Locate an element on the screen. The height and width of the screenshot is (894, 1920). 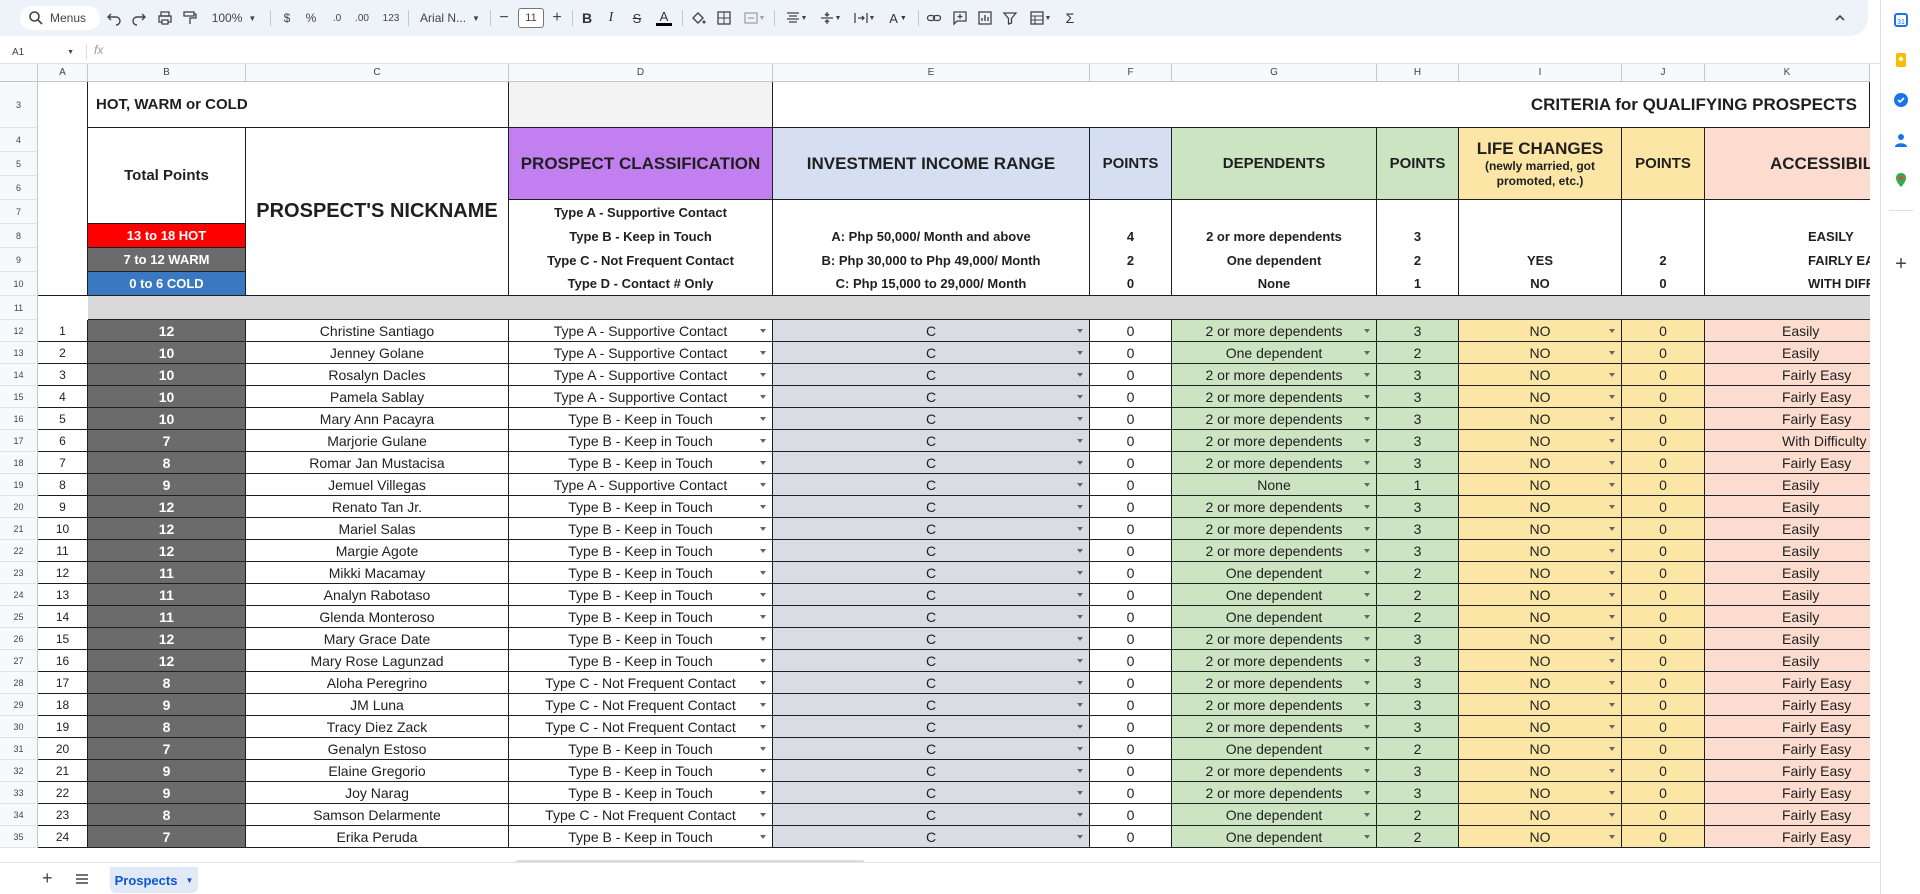
total-points-cell: 11 is located at coordinates (167, 617).